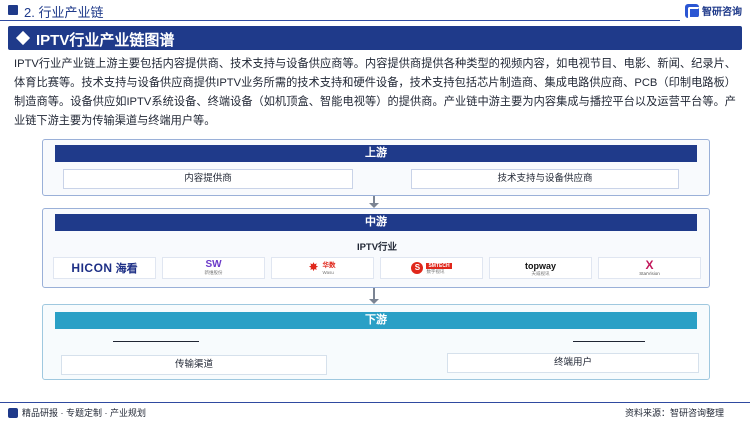  I want to click on footer-rule, so click(375, 402).